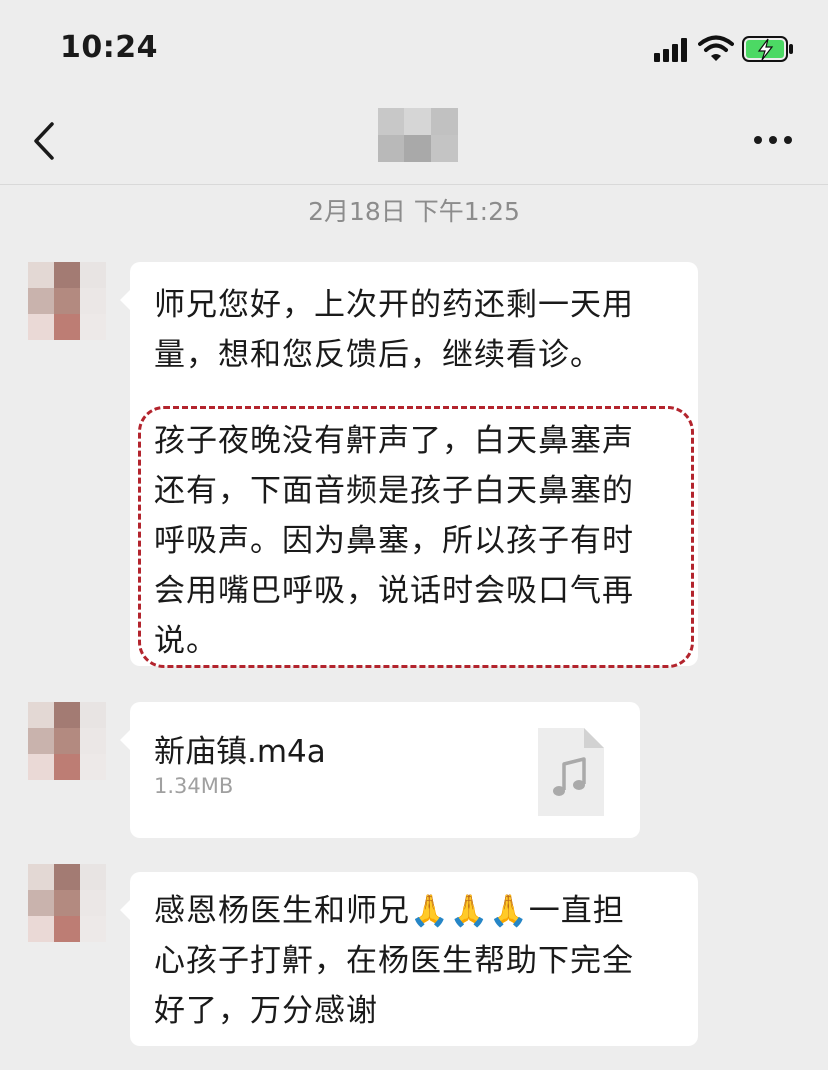 Image resolution: width=828 pixels, height=1070 pixels. I want to click on battery-charging-icon, so click(767, 49).